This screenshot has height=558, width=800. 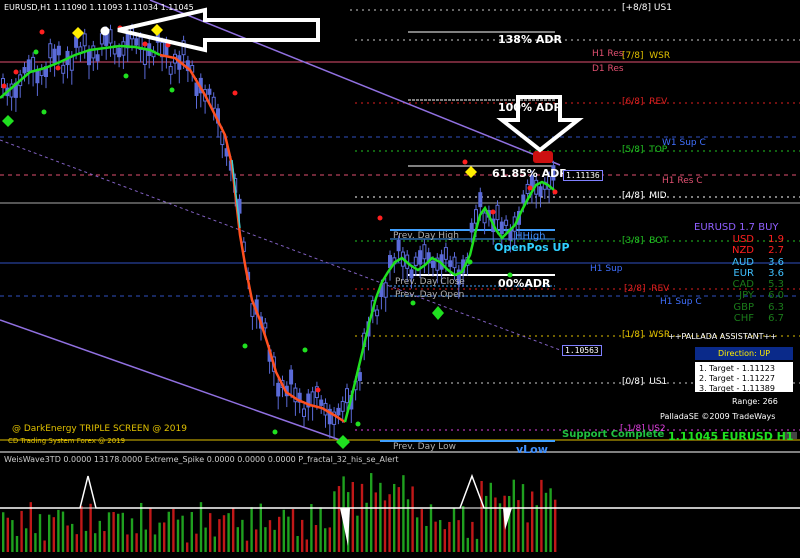 What do you see at coordinates (736, 227) in the screenshot?
I see `pallada-title: EURUSD 1.7 BUY` at bounding box center [736, 227].